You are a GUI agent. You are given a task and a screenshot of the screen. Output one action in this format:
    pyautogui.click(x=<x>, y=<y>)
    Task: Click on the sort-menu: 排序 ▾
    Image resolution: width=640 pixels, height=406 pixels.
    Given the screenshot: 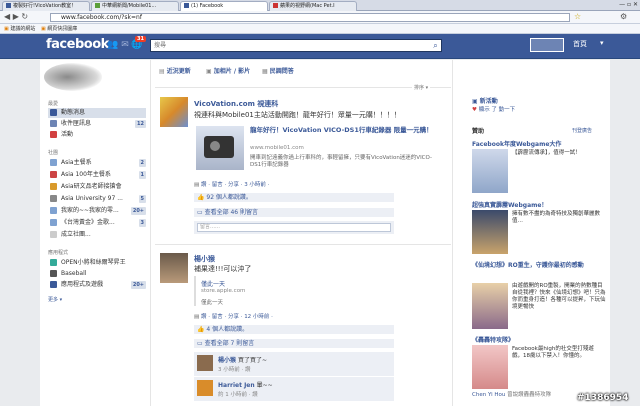 What is the action you would take?
    pyautogui.click(x=421, y=87)
    